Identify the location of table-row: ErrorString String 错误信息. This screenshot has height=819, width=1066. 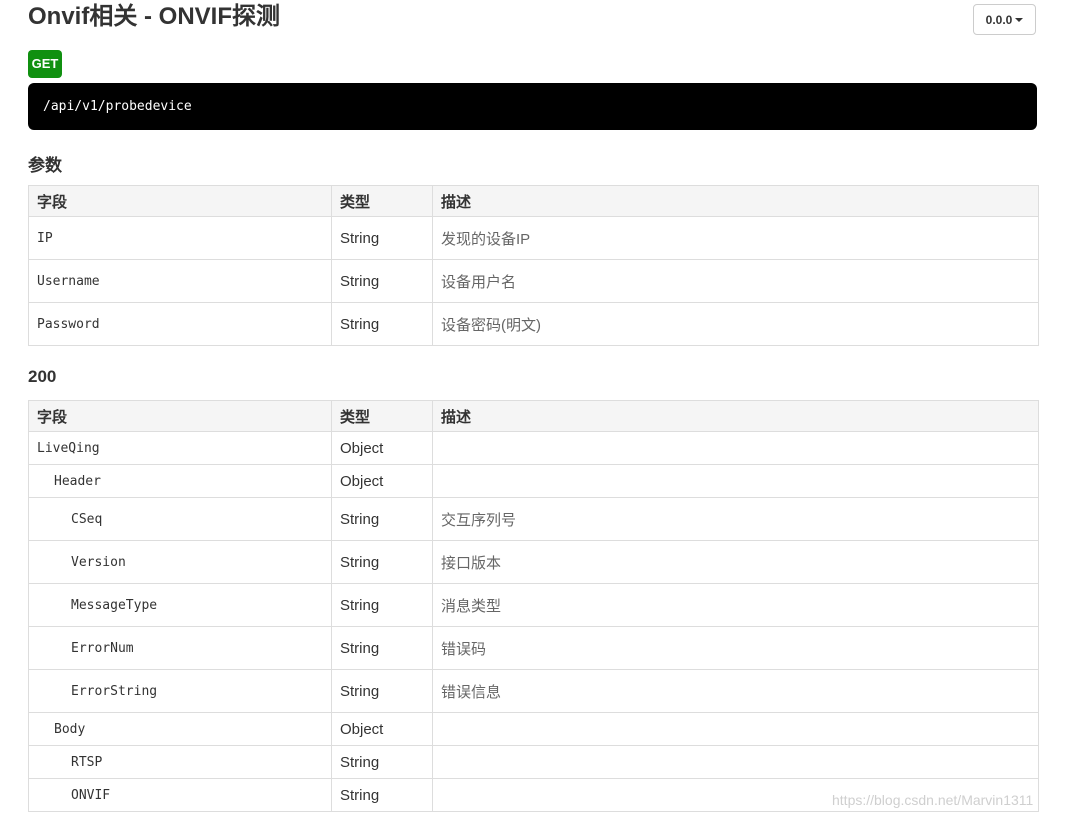
(533, 691).